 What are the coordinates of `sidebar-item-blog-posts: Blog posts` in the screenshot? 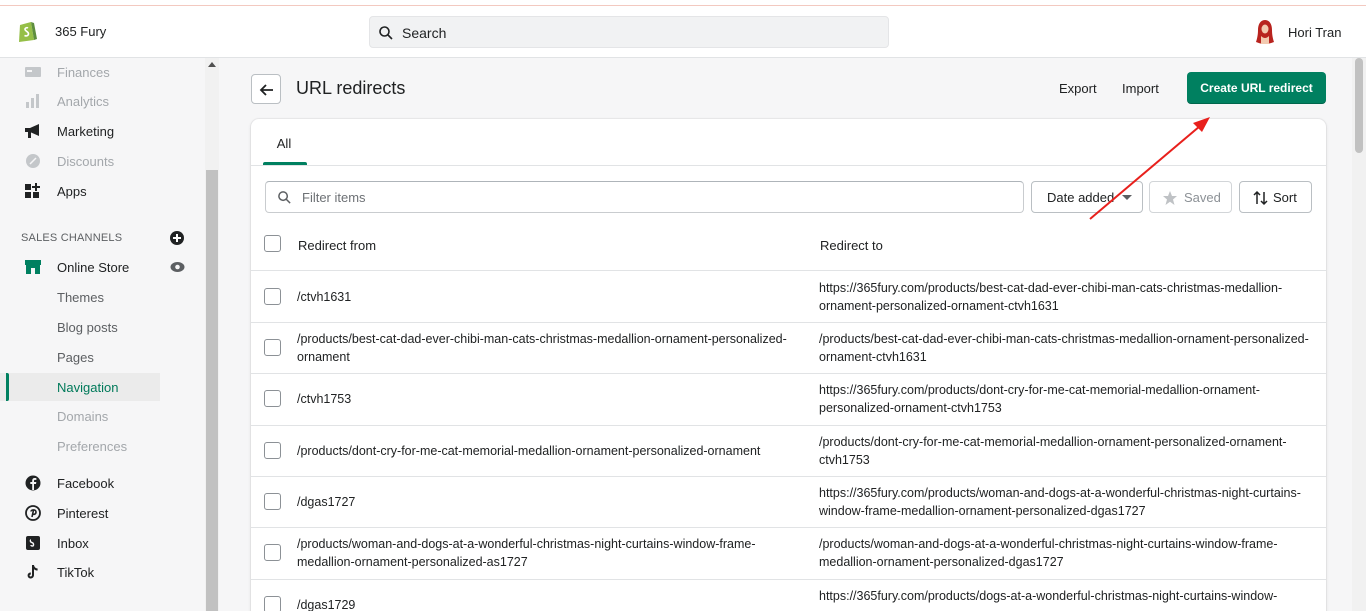 It's located at (80, 327).